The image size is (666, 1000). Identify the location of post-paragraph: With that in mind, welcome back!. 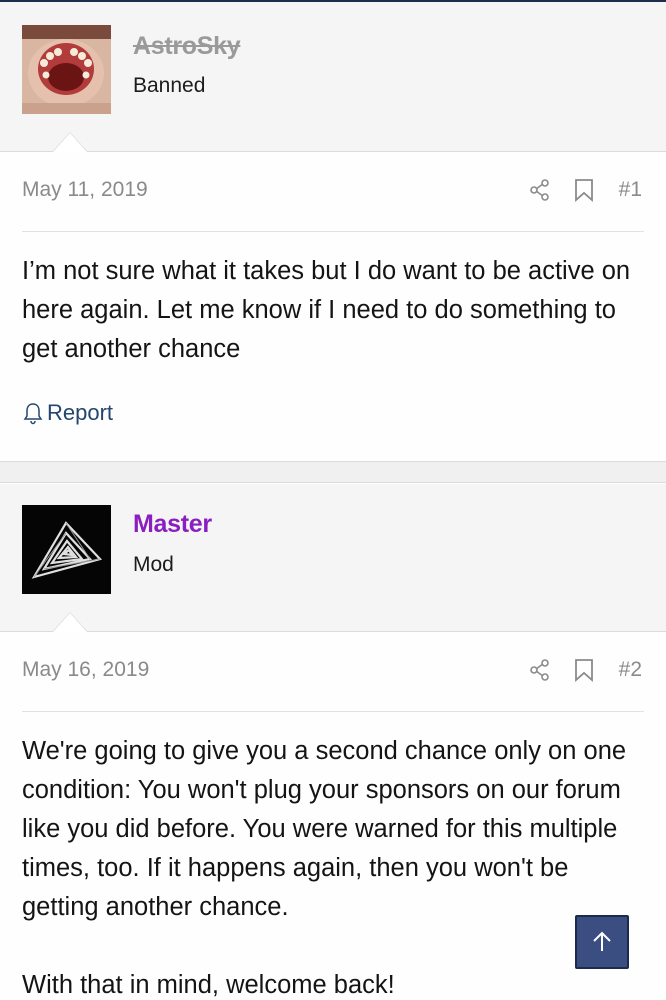
(208, 985).